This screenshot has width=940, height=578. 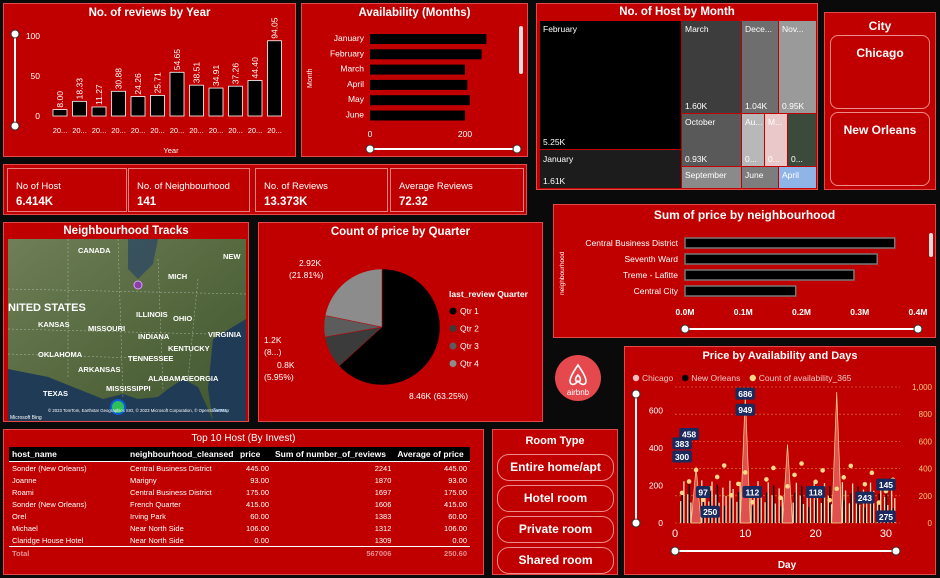 What do you see at coordinates (521, 50) in the screenshot?
I see `availability-scrollbar` at bounding box center [521, 50].